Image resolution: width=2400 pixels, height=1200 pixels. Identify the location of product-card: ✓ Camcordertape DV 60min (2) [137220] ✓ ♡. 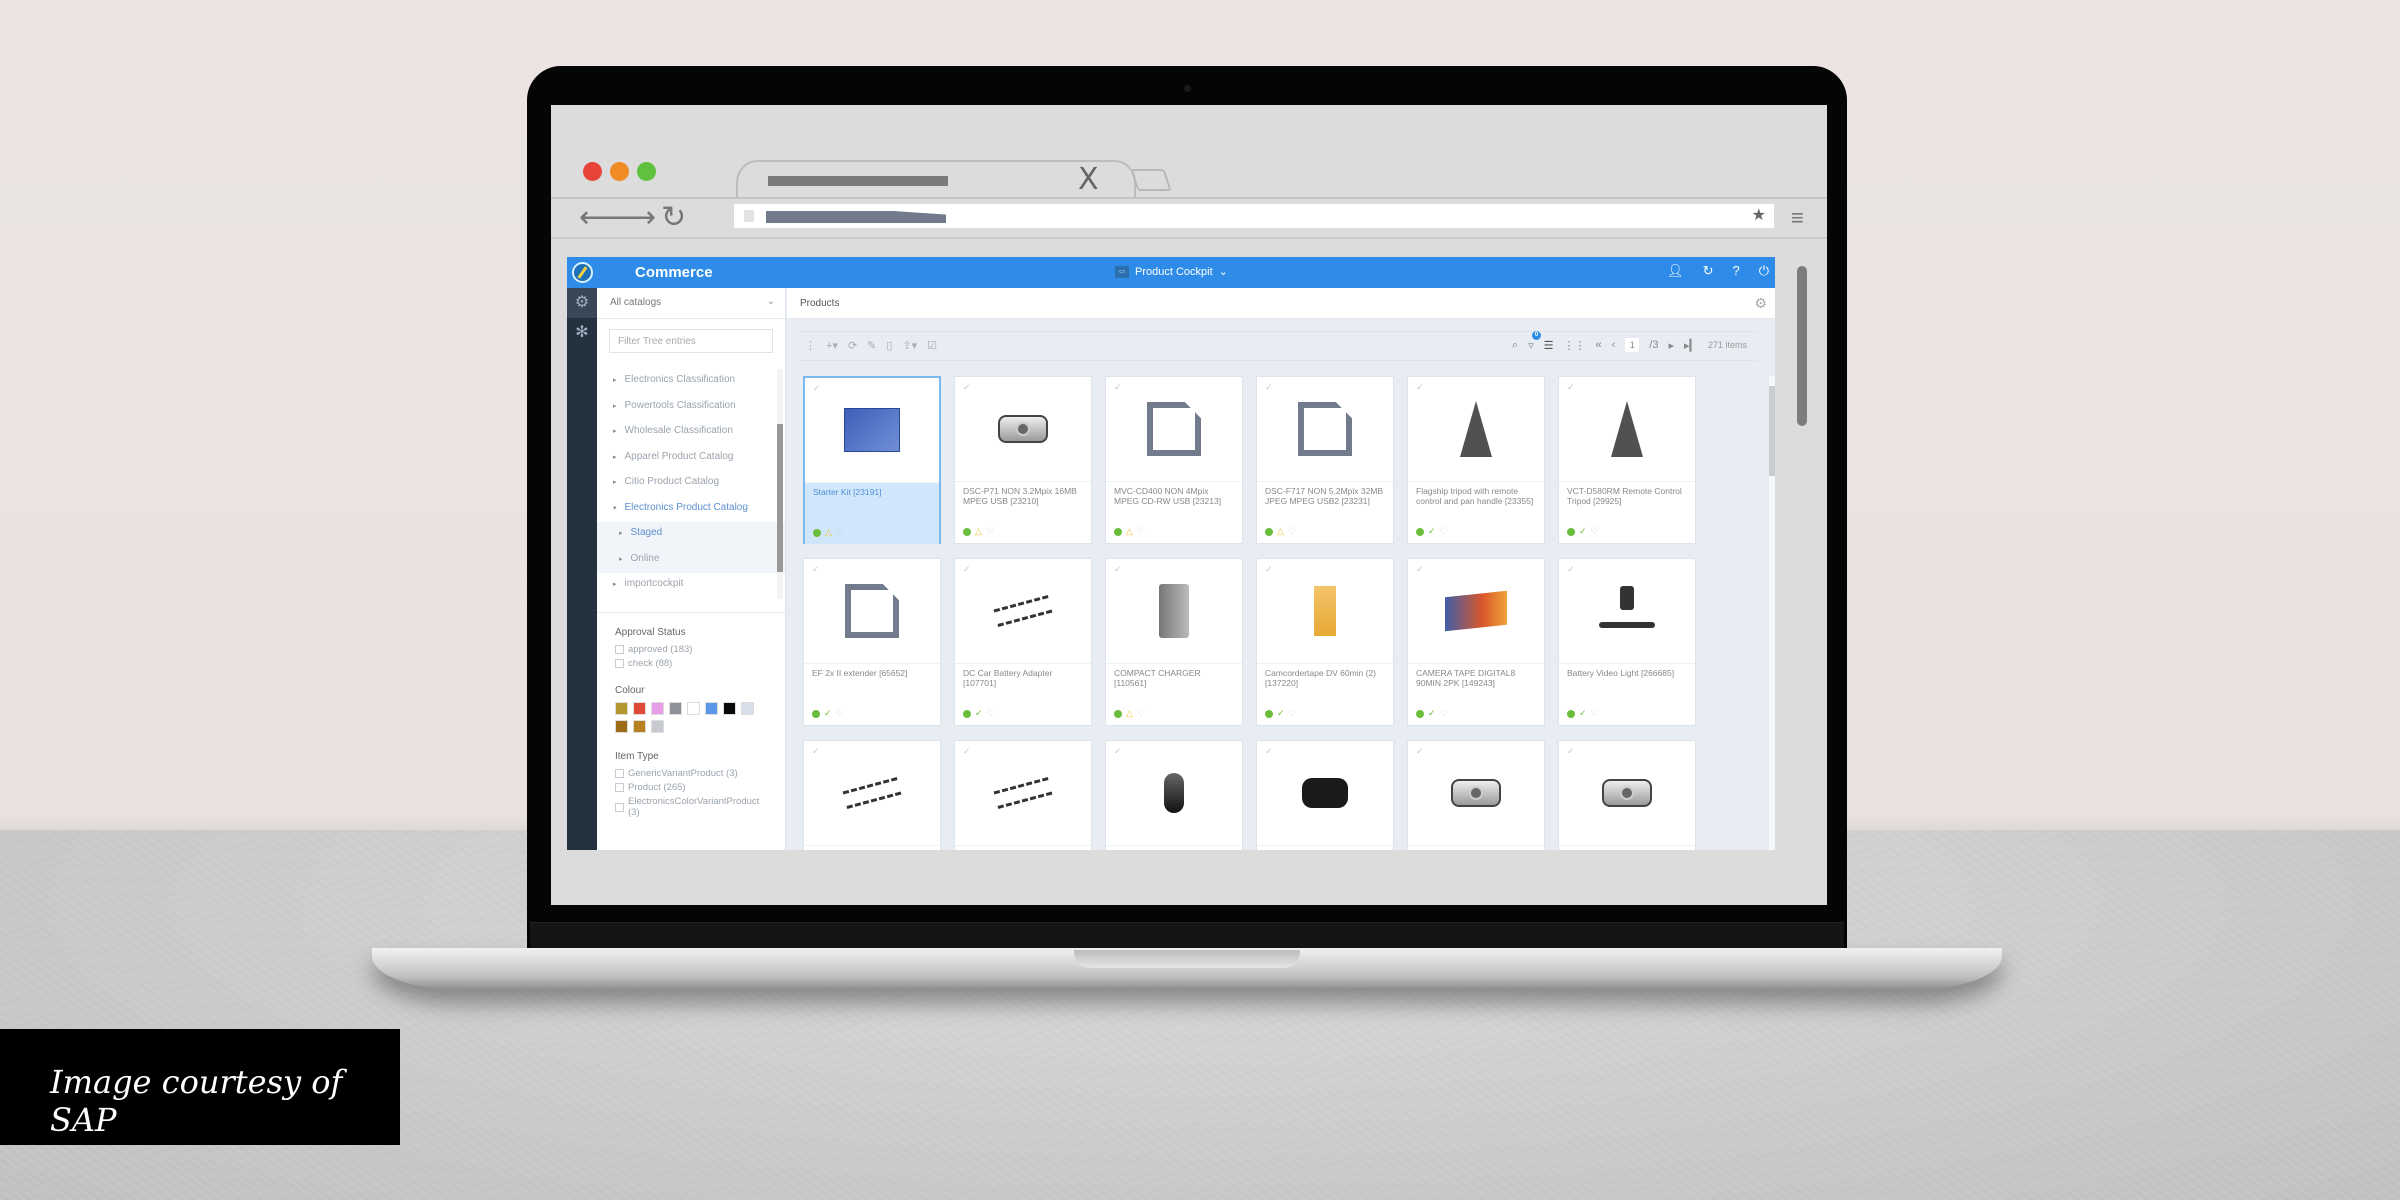
(1325, 642).